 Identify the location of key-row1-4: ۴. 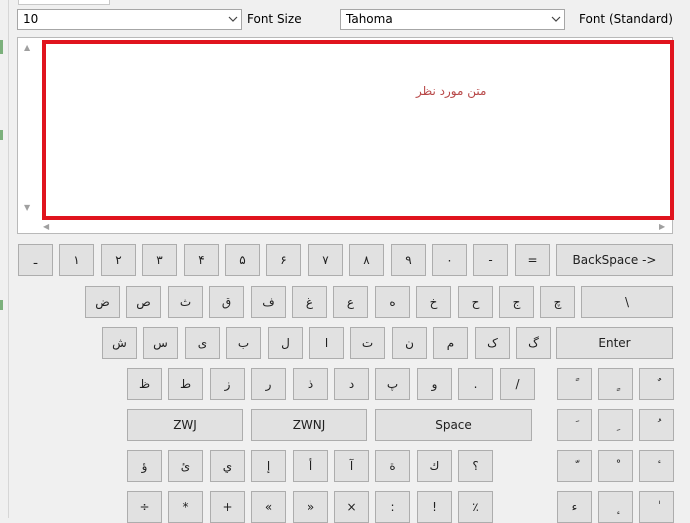
(201, 260).